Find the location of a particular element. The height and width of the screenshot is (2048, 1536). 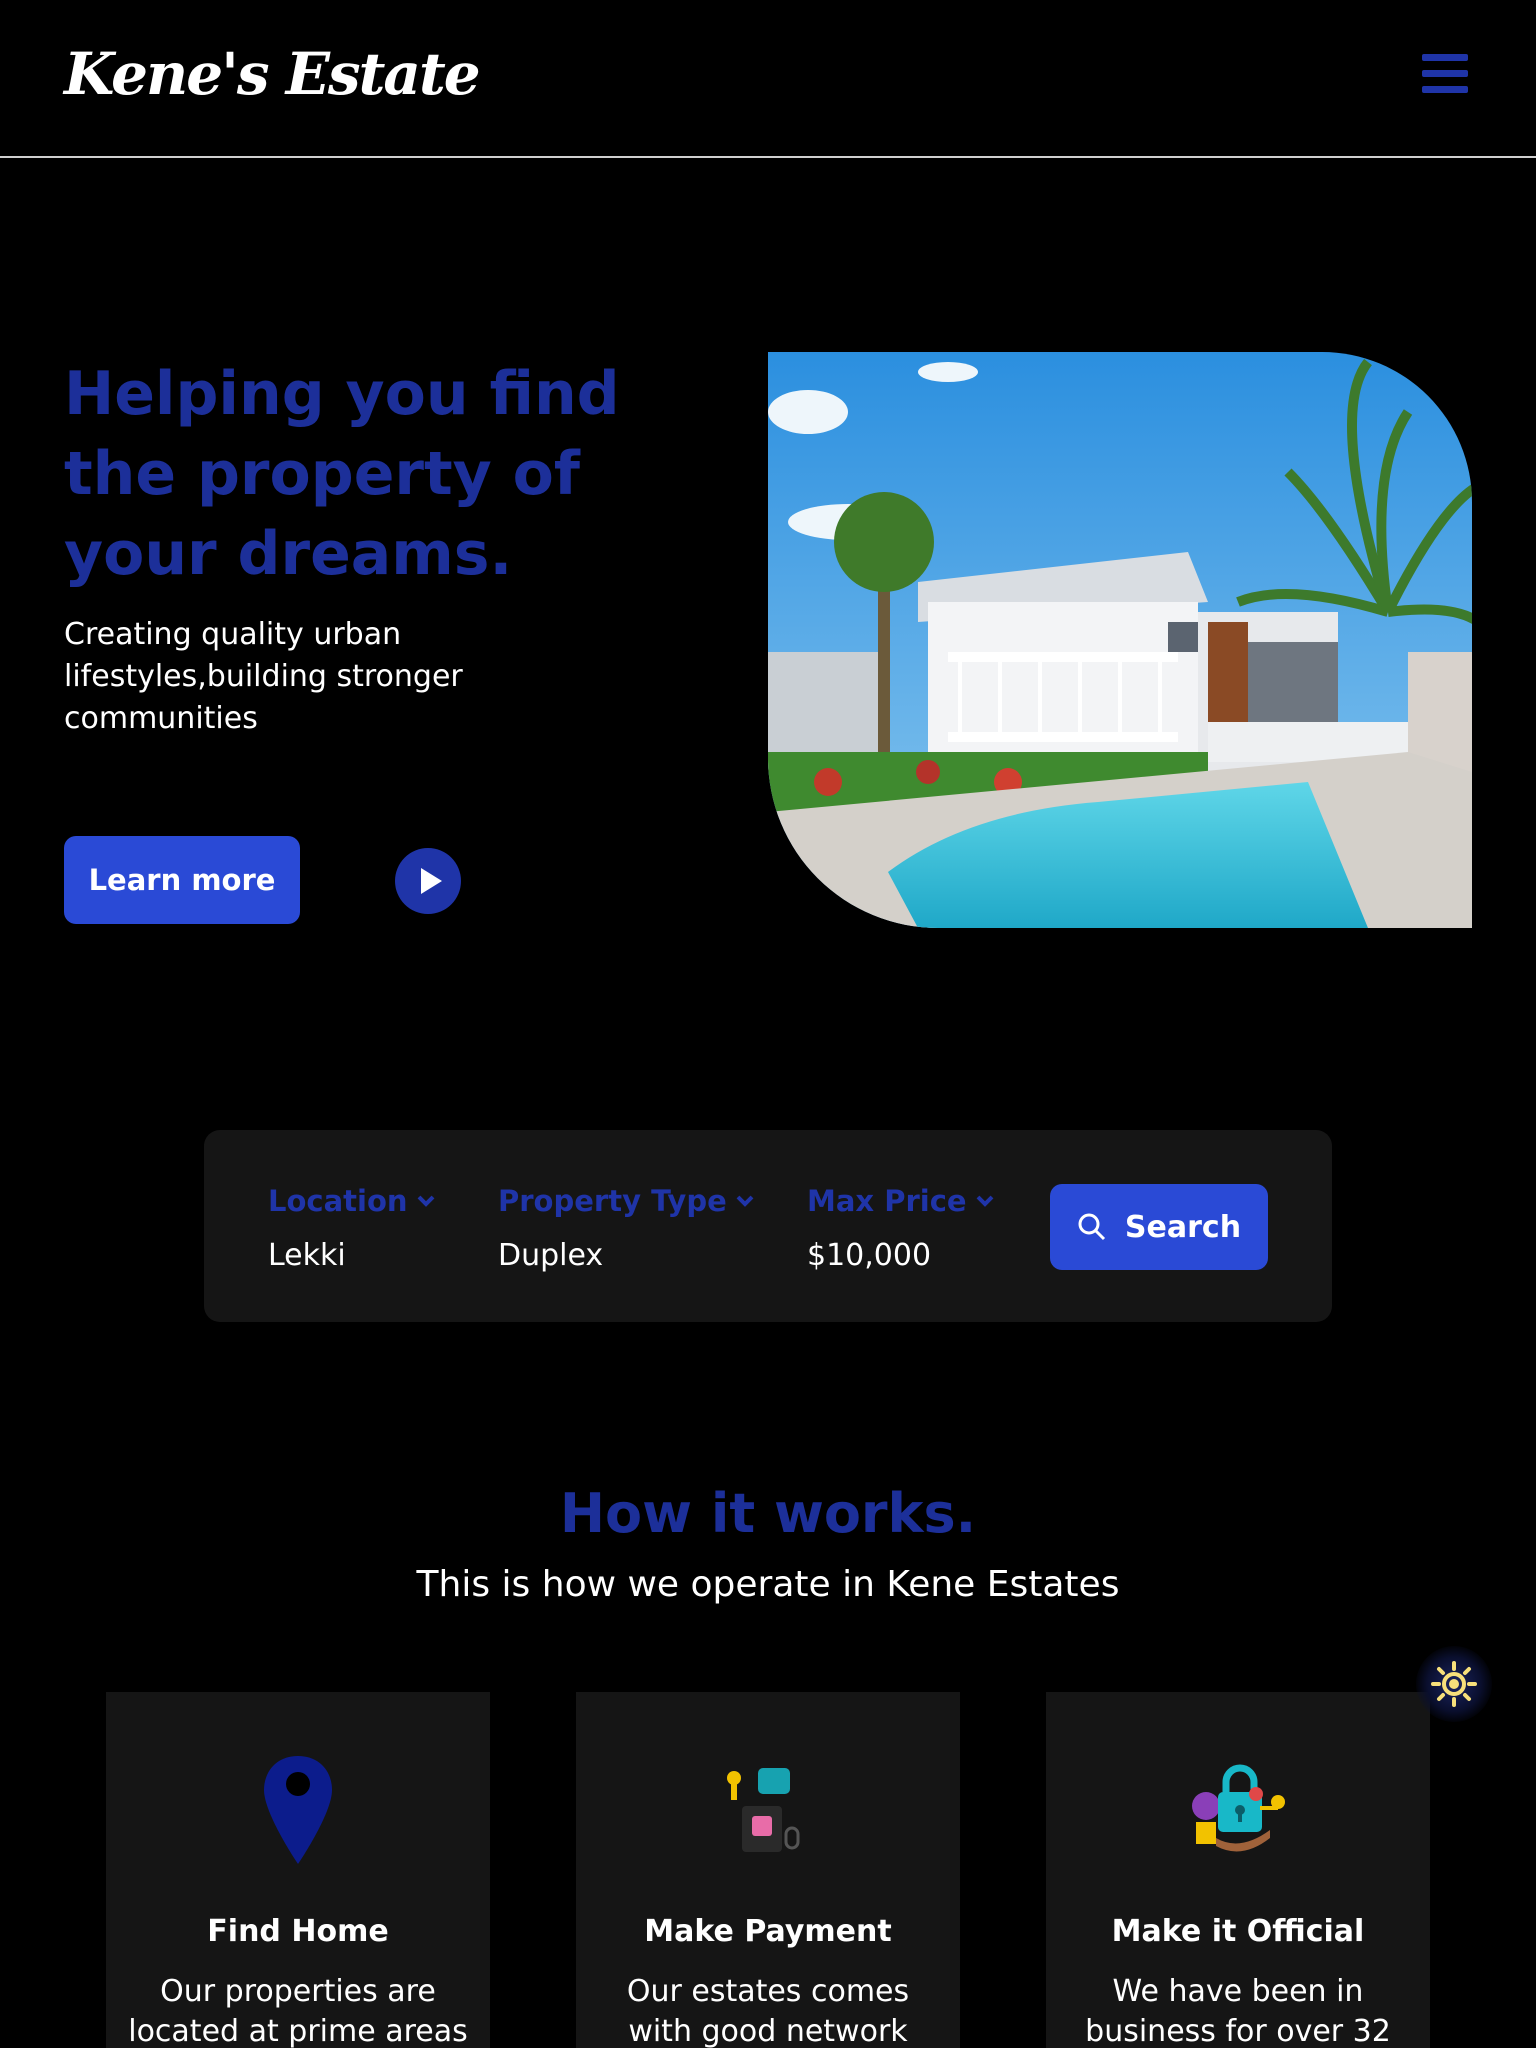

search-icon is located at coordinates (1091, 1227).